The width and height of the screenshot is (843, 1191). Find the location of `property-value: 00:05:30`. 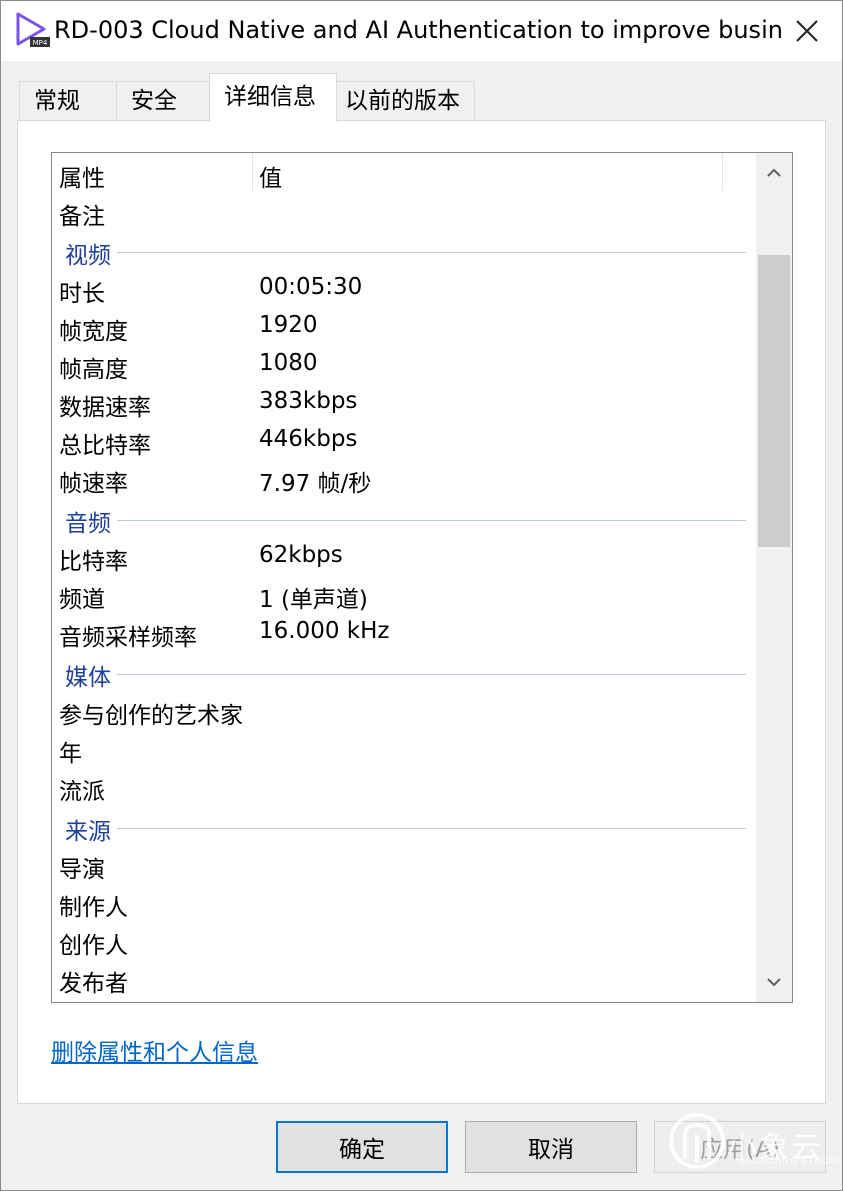

property-value: 00:05:30 is located at coordinates (311, 287).